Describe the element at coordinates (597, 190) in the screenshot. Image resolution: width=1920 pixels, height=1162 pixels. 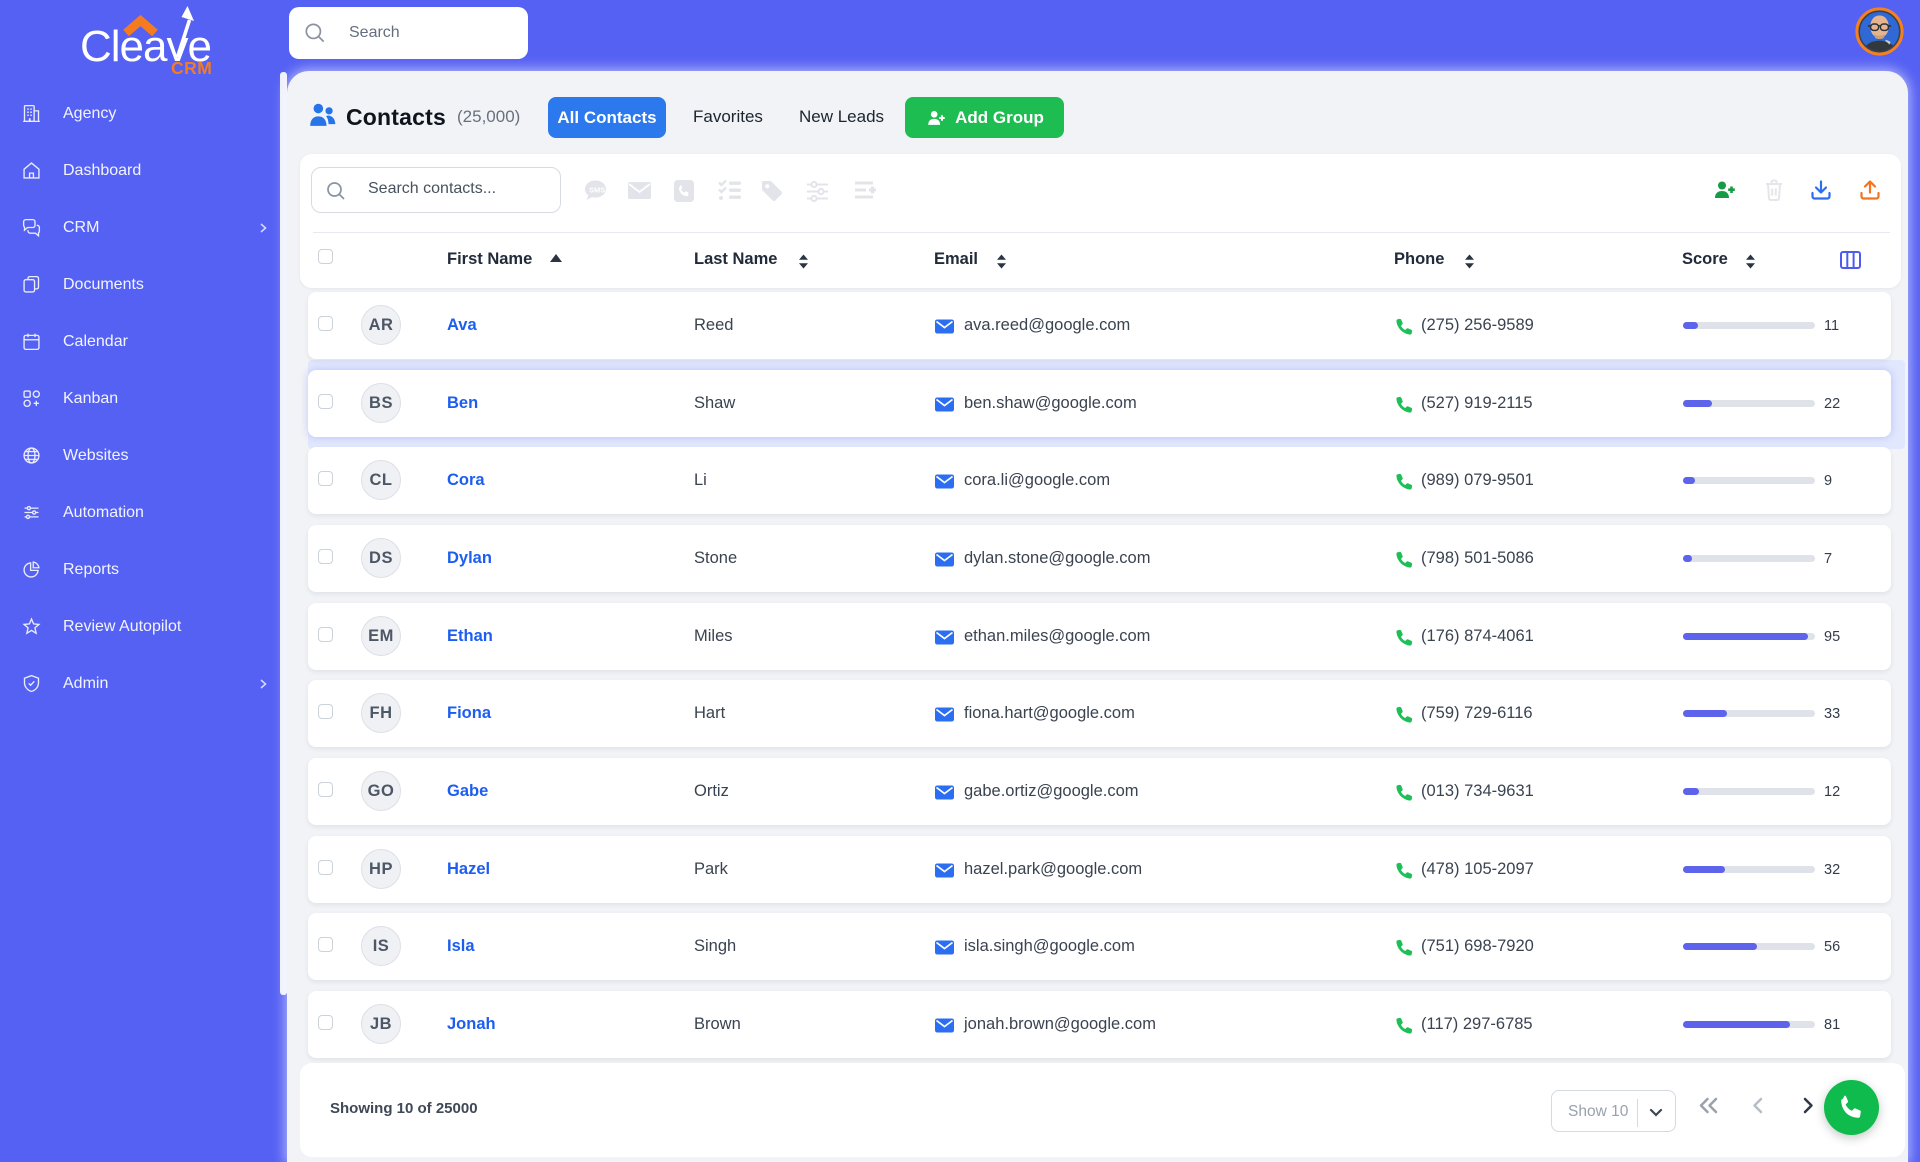
I see `svg-text: SMS` at that location.